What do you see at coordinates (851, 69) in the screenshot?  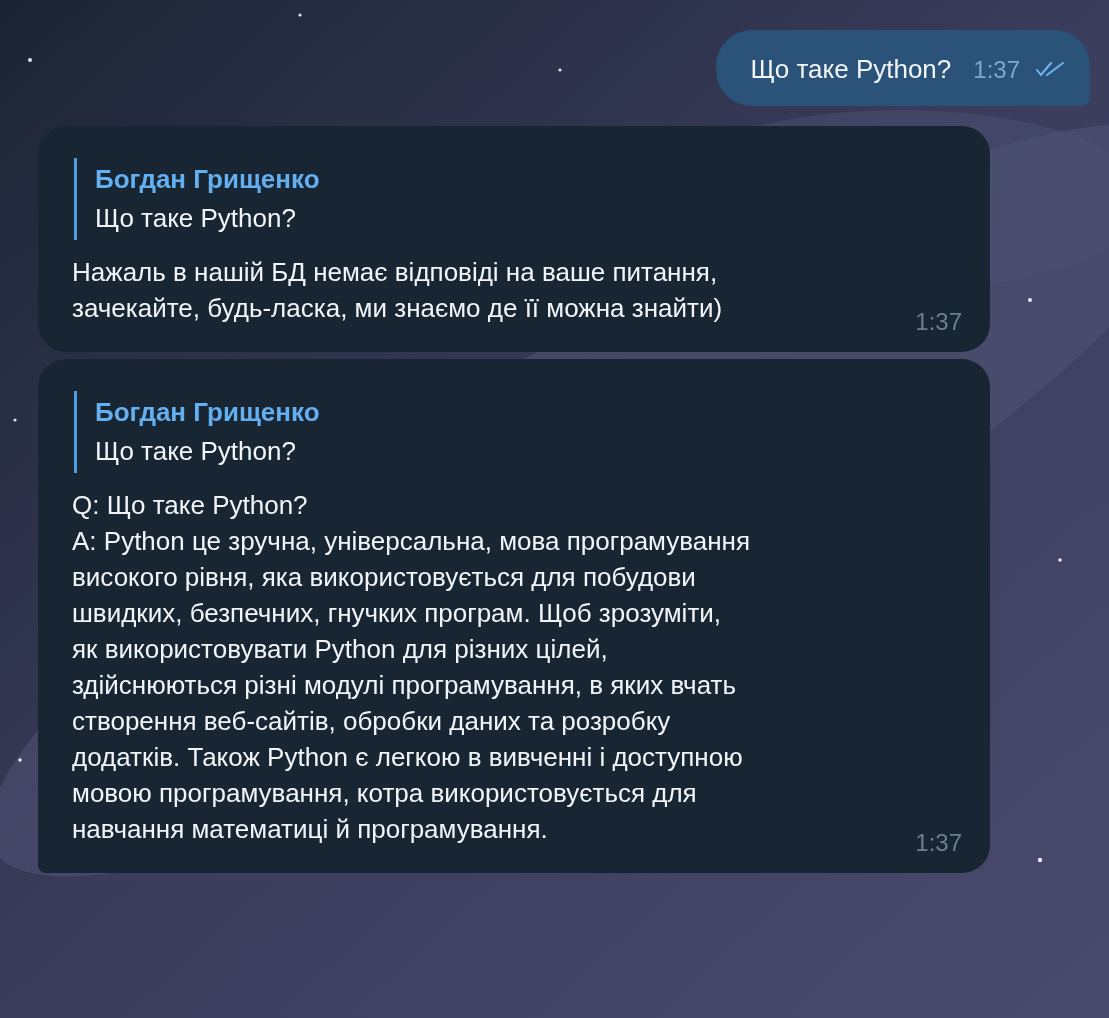 I see `message-text: Що таке Python?` at bounding box center [851, 69].